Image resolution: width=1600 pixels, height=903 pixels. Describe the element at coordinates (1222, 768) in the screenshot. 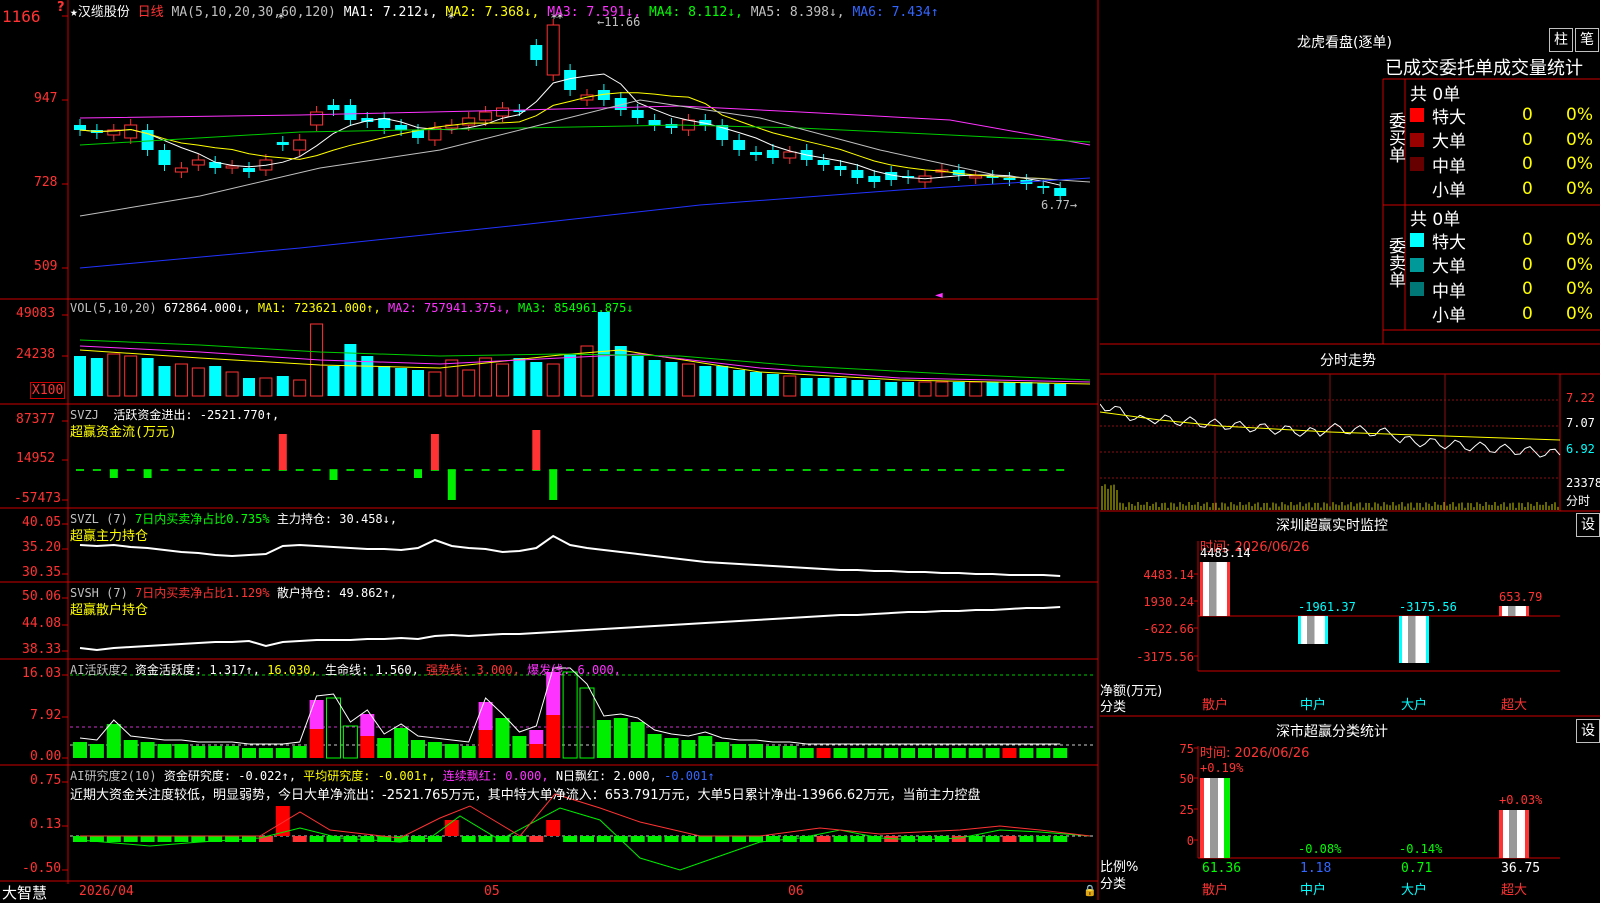

I see `cls-pct: +0.19%` at that location.